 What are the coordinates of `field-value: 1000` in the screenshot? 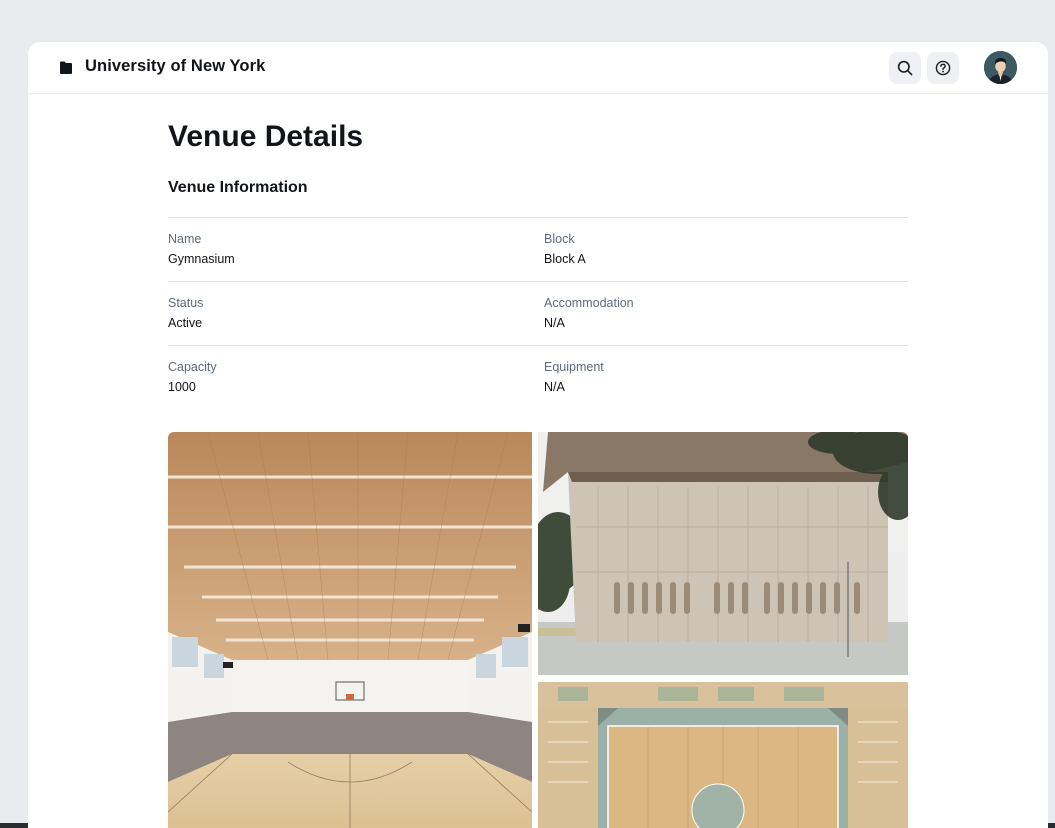 It's located at (182, 387).